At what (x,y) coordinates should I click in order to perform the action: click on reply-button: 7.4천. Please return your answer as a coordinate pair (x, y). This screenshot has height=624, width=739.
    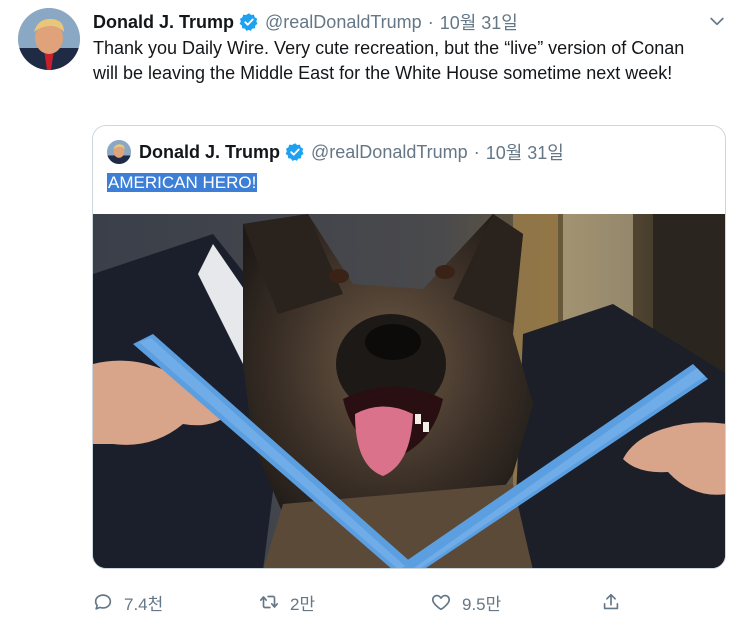
    Looking at the image, I should click on (127, 602).